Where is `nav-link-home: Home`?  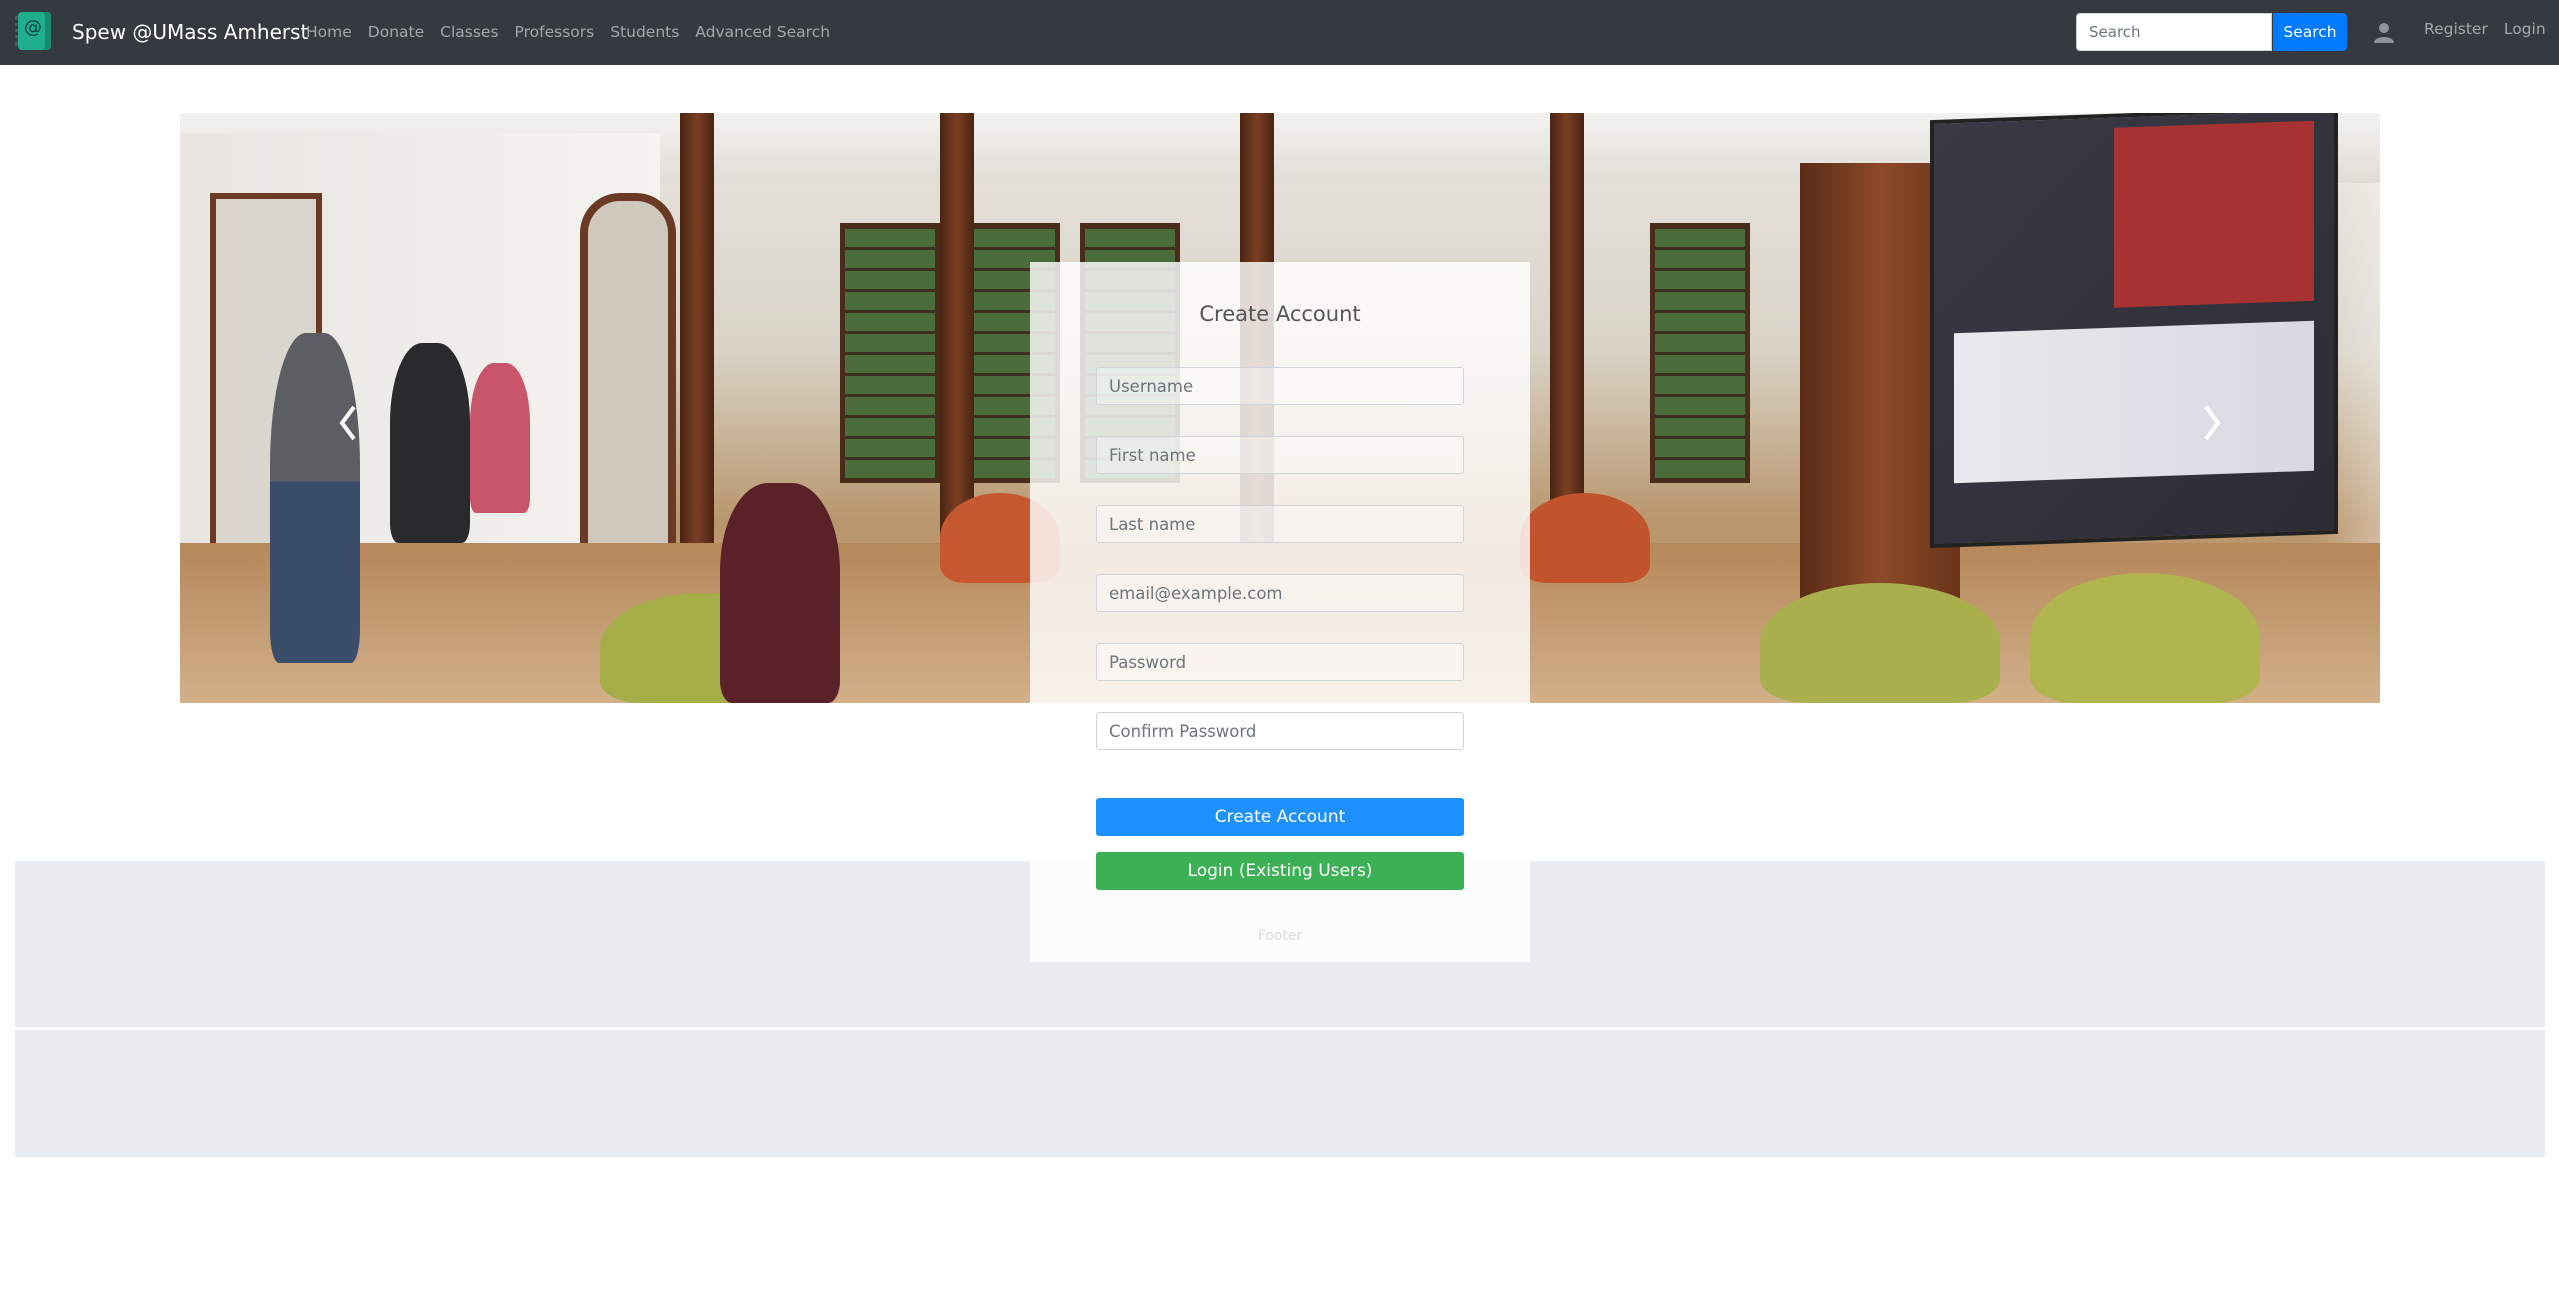 nav-link-home: Home is located at coordinates (329, 32).